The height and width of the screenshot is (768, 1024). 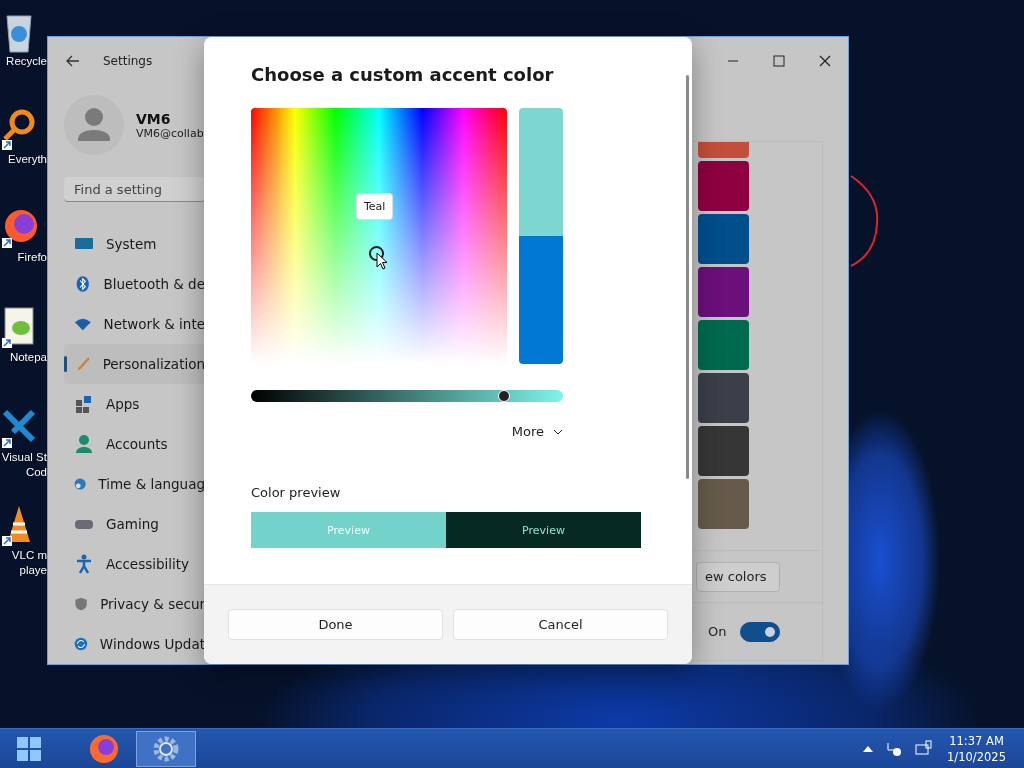 I want to click on user-name: VM6, so click(x=154, y=118).